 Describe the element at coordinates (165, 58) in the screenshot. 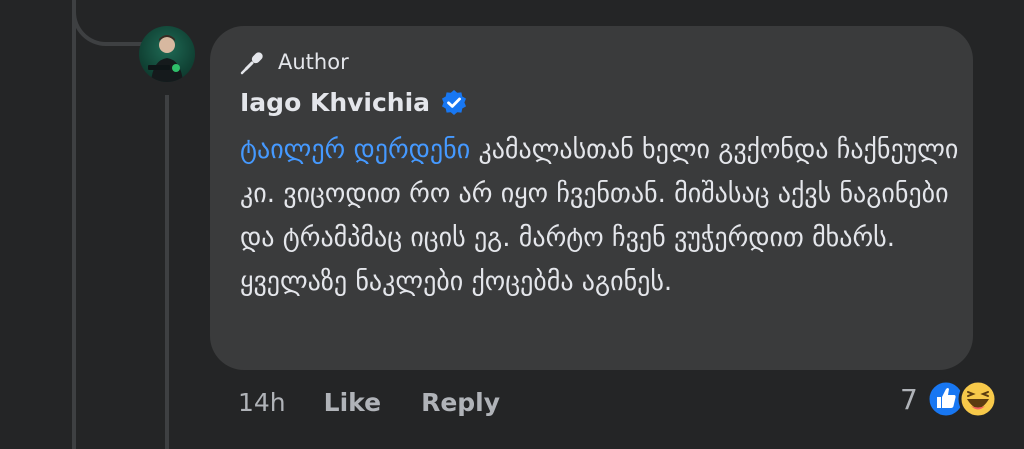

I see `avatar-image` at that location.